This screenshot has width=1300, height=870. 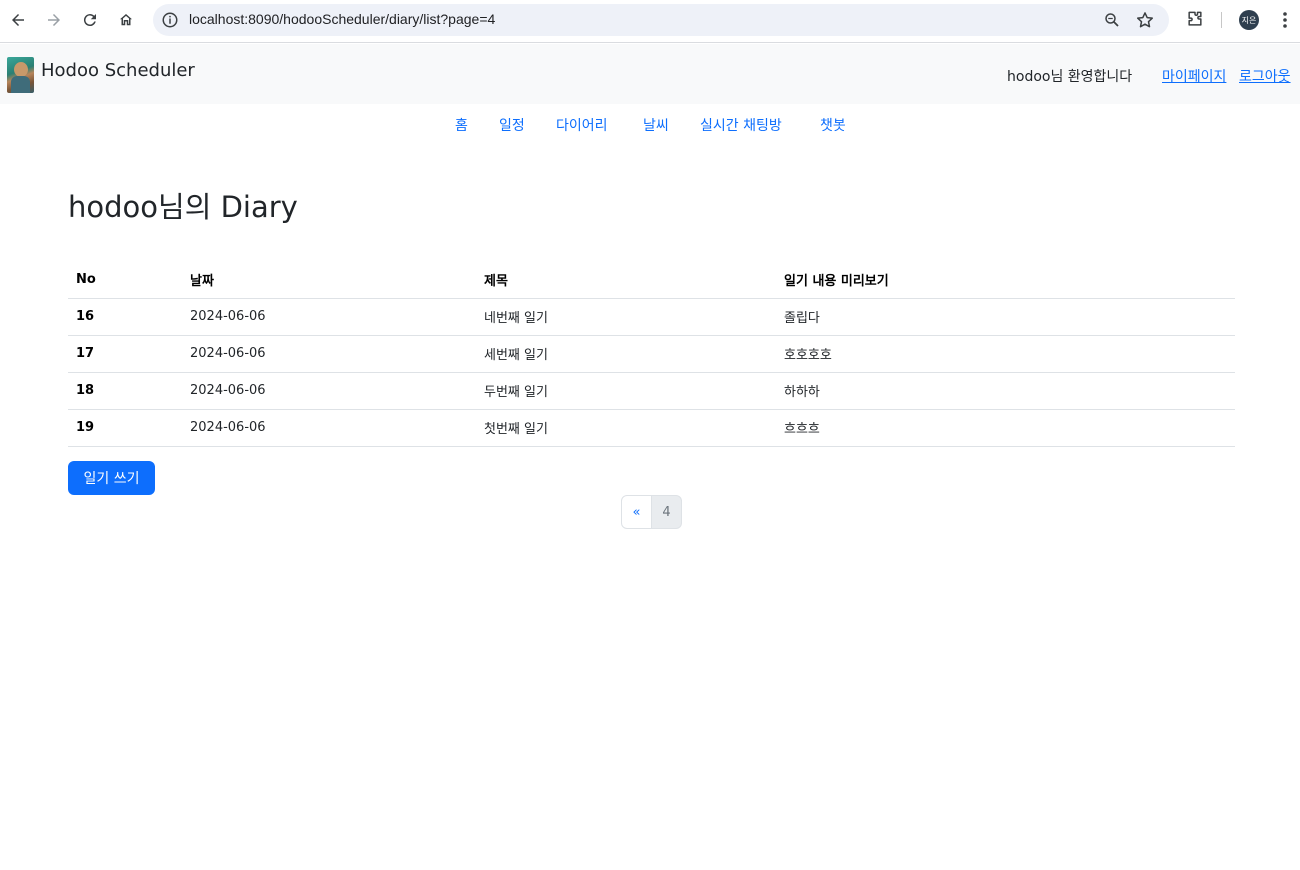 What do you see at coordinates (20, 84) in the screenshot?
I see `logo-figure-body` at bounding box center [20, 84].